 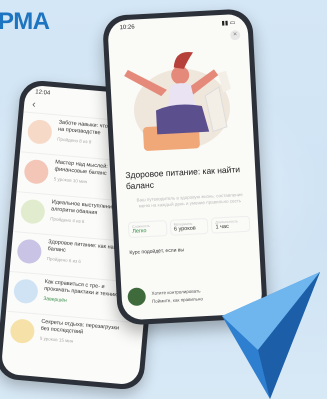 What do you see at coordinates (177, 300) in the screenshot?
I see `criteria-item: Поймите, как правильно` at bounding box center [177, 300].